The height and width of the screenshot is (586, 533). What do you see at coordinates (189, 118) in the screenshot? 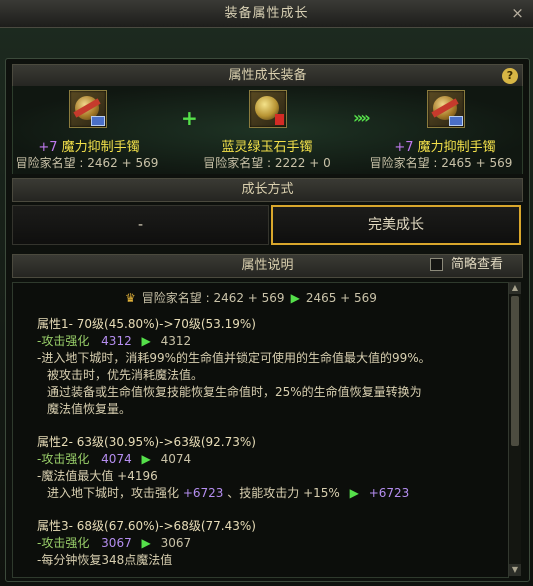
I see `plus-icon: +` at bounding box center [189, 118].